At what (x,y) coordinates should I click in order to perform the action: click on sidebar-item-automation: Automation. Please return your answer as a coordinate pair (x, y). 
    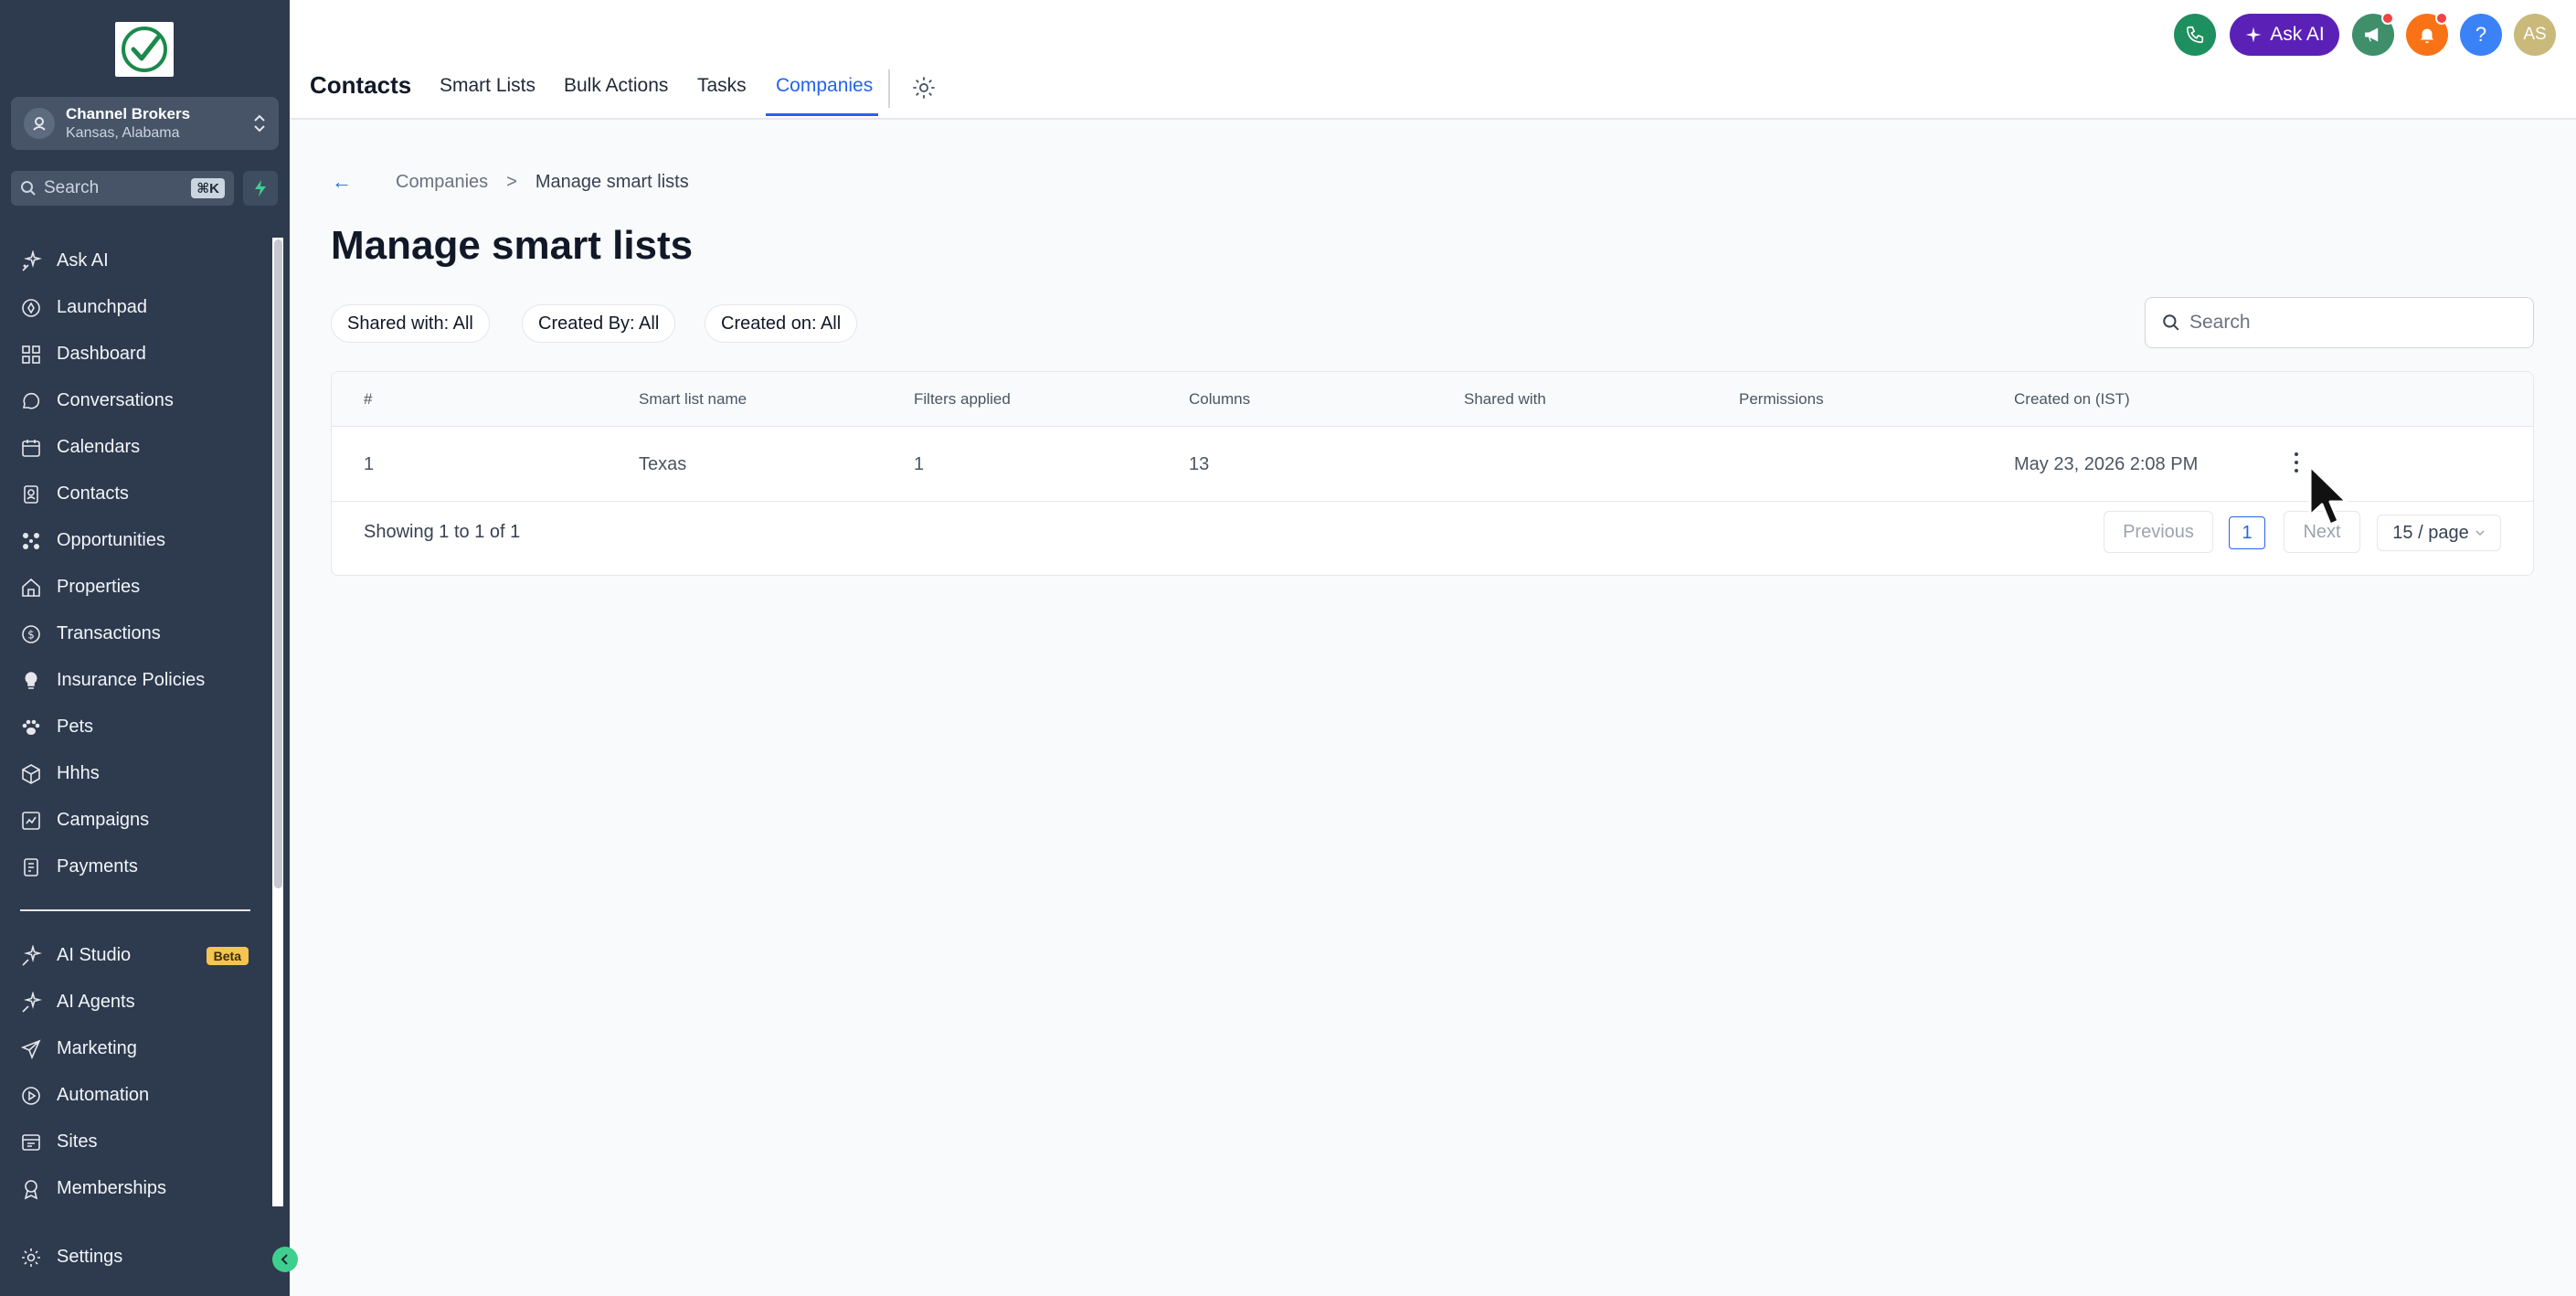
    Looking at the image, I should click on (137, 1095).